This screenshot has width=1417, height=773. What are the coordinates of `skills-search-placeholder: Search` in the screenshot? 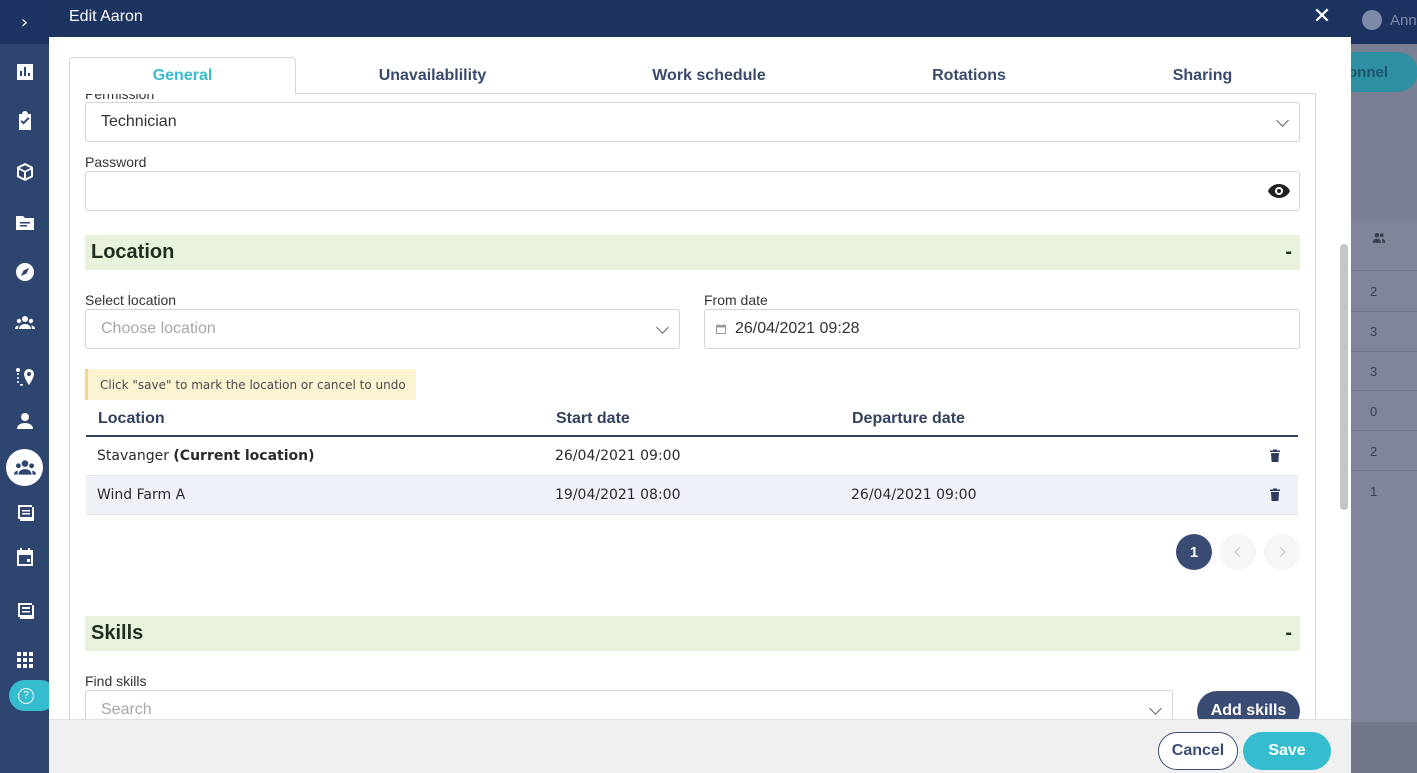 It's located at (126, 709).